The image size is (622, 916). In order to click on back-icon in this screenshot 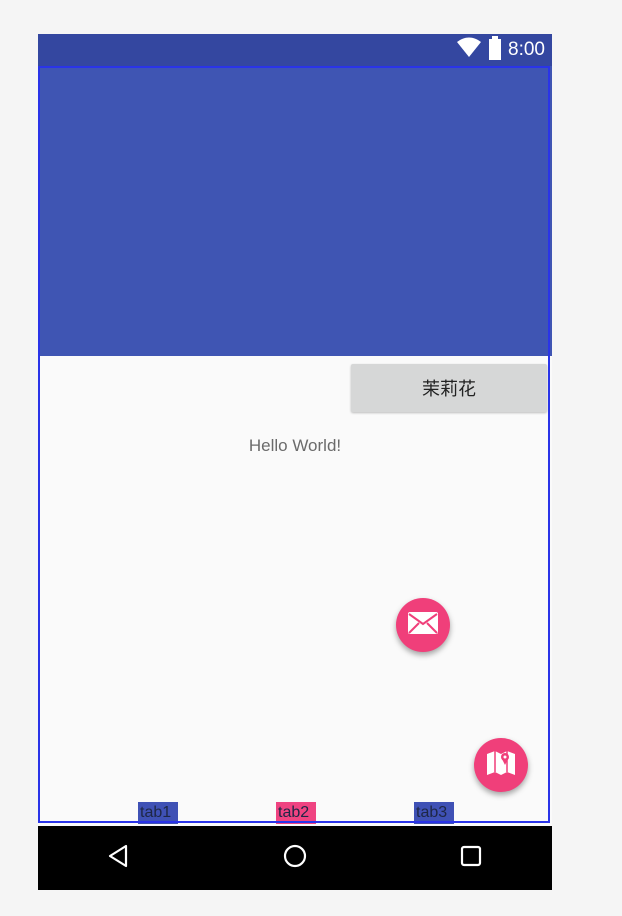, I will do `click(118, 858)`.